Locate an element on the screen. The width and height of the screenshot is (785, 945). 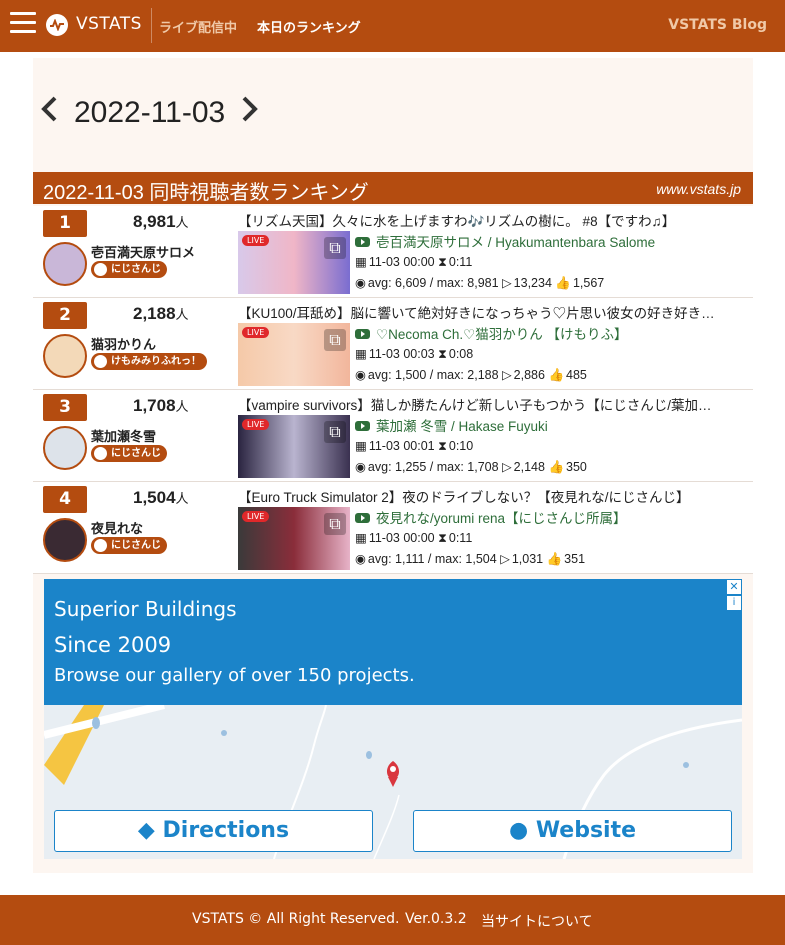
rank-badge: 1 is located at coordinates (65, 223).